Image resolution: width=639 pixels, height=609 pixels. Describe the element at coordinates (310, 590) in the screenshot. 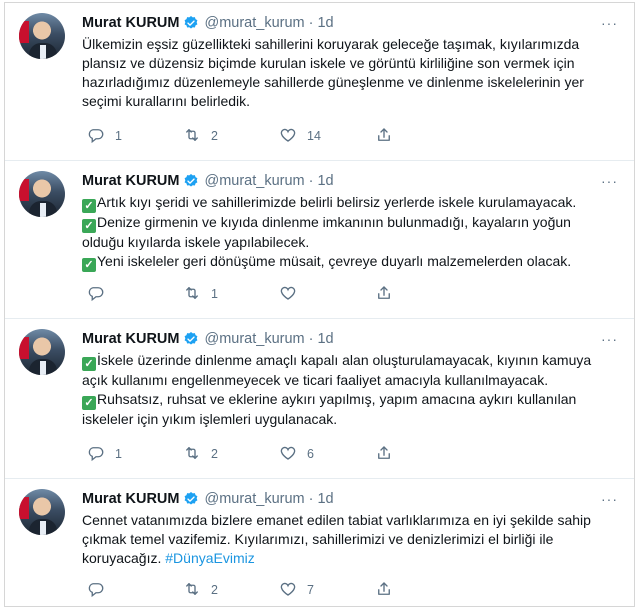

I see `like-count: 7` at that location.